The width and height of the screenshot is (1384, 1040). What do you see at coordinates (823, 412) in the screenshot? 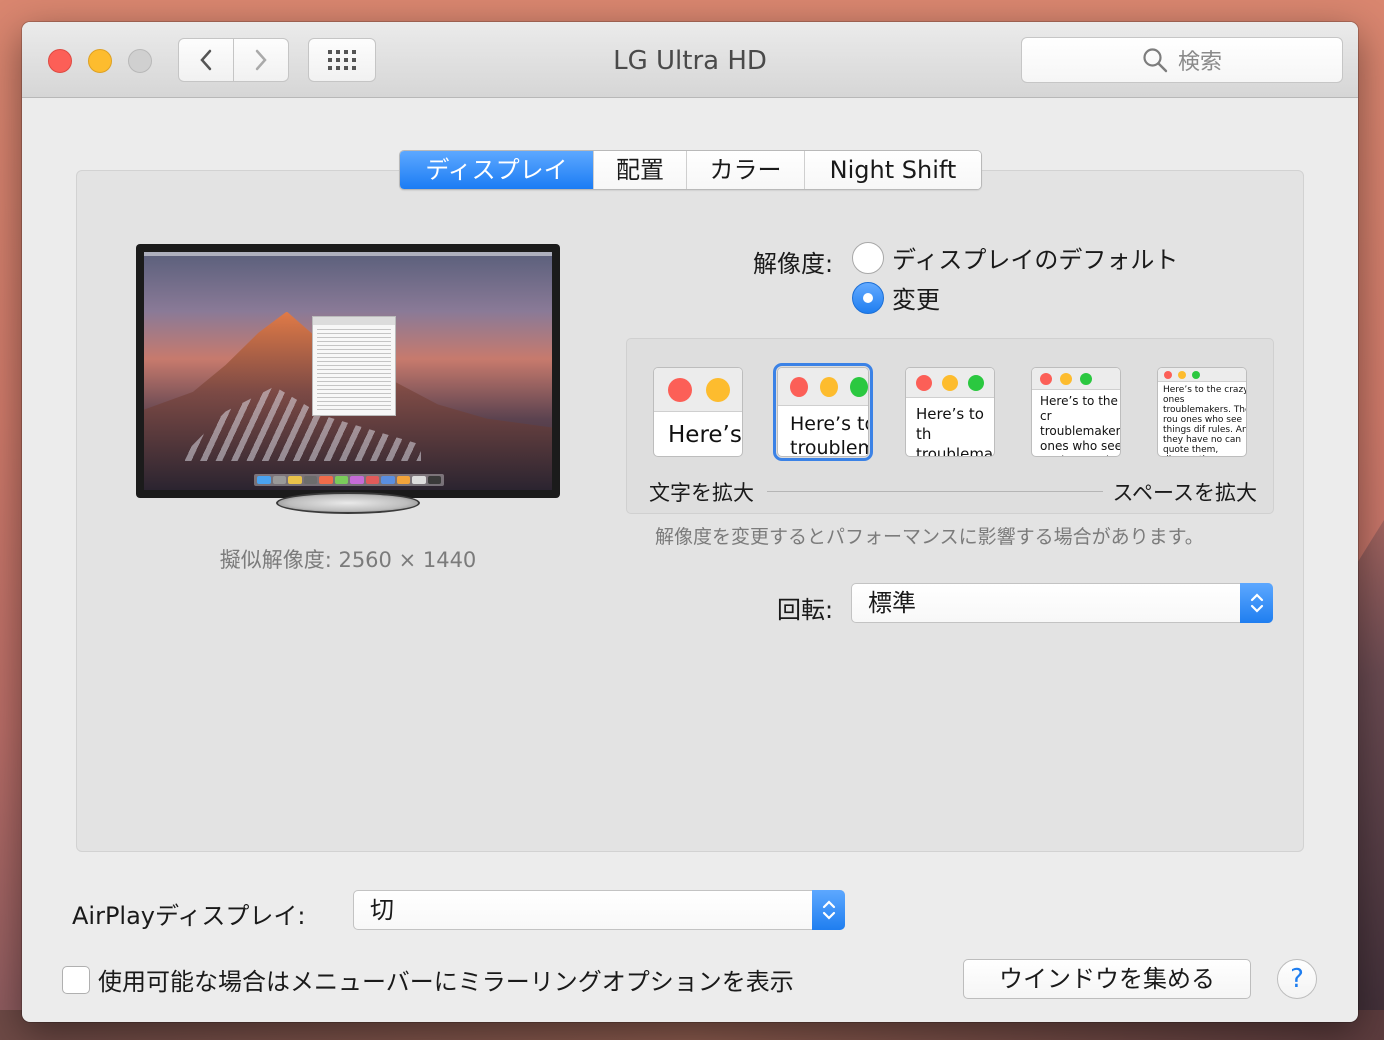
I see `scale-option-2: Here’s to troublem` at bounding box center [823, 412].